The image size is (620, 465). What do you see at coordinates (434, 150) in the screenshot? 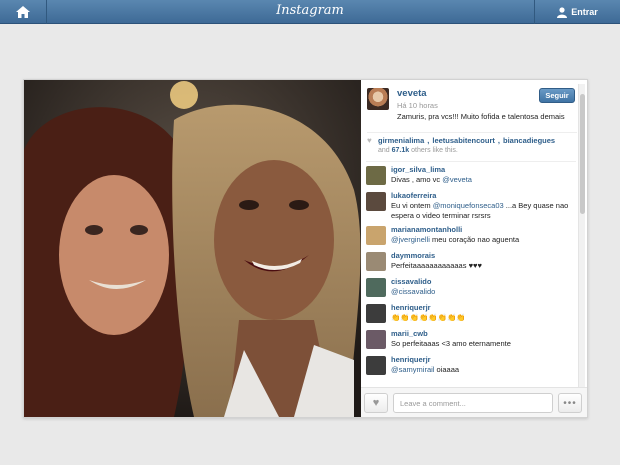
I see `likes-suffix: others like this.` at bounding box center [434, 150].